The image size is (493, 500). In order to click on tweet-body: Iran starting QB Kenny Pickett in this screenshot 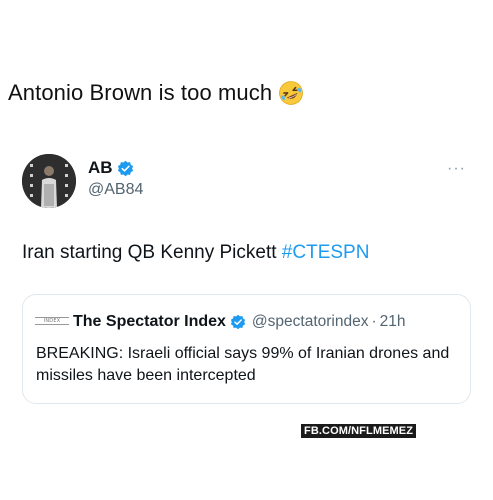, I will do `click(152, 252)`.